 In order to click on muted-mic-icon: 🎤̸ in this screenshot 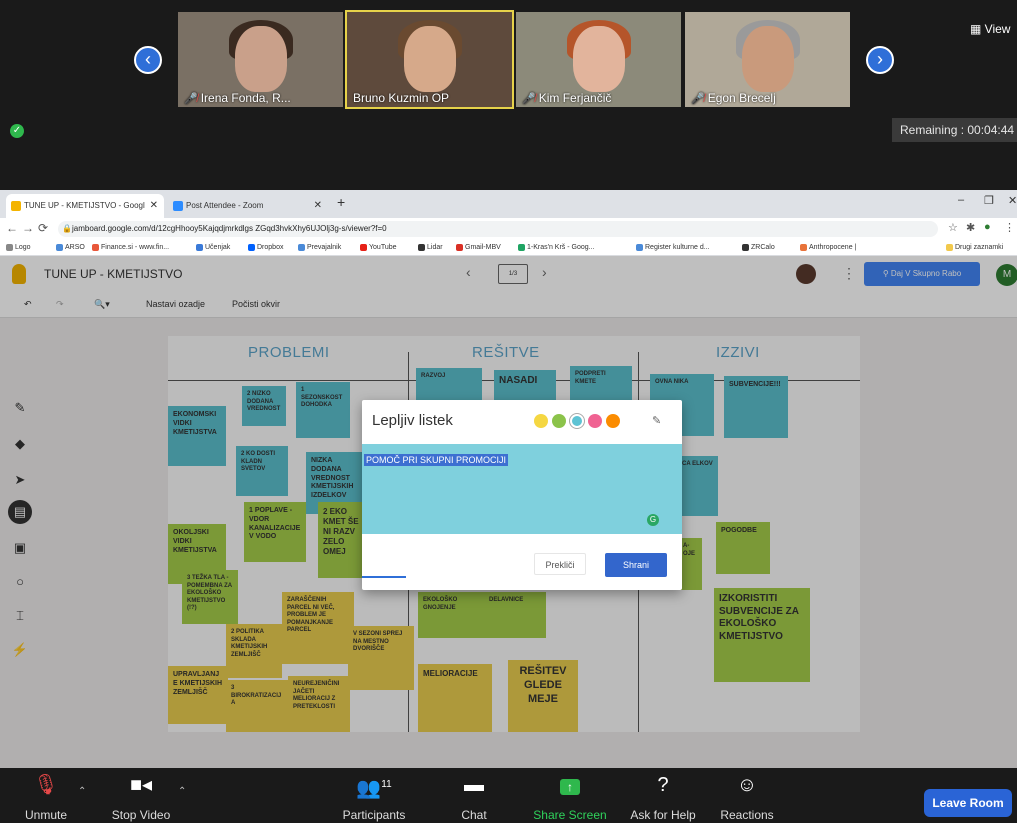, I will do `click(529, 99)`.